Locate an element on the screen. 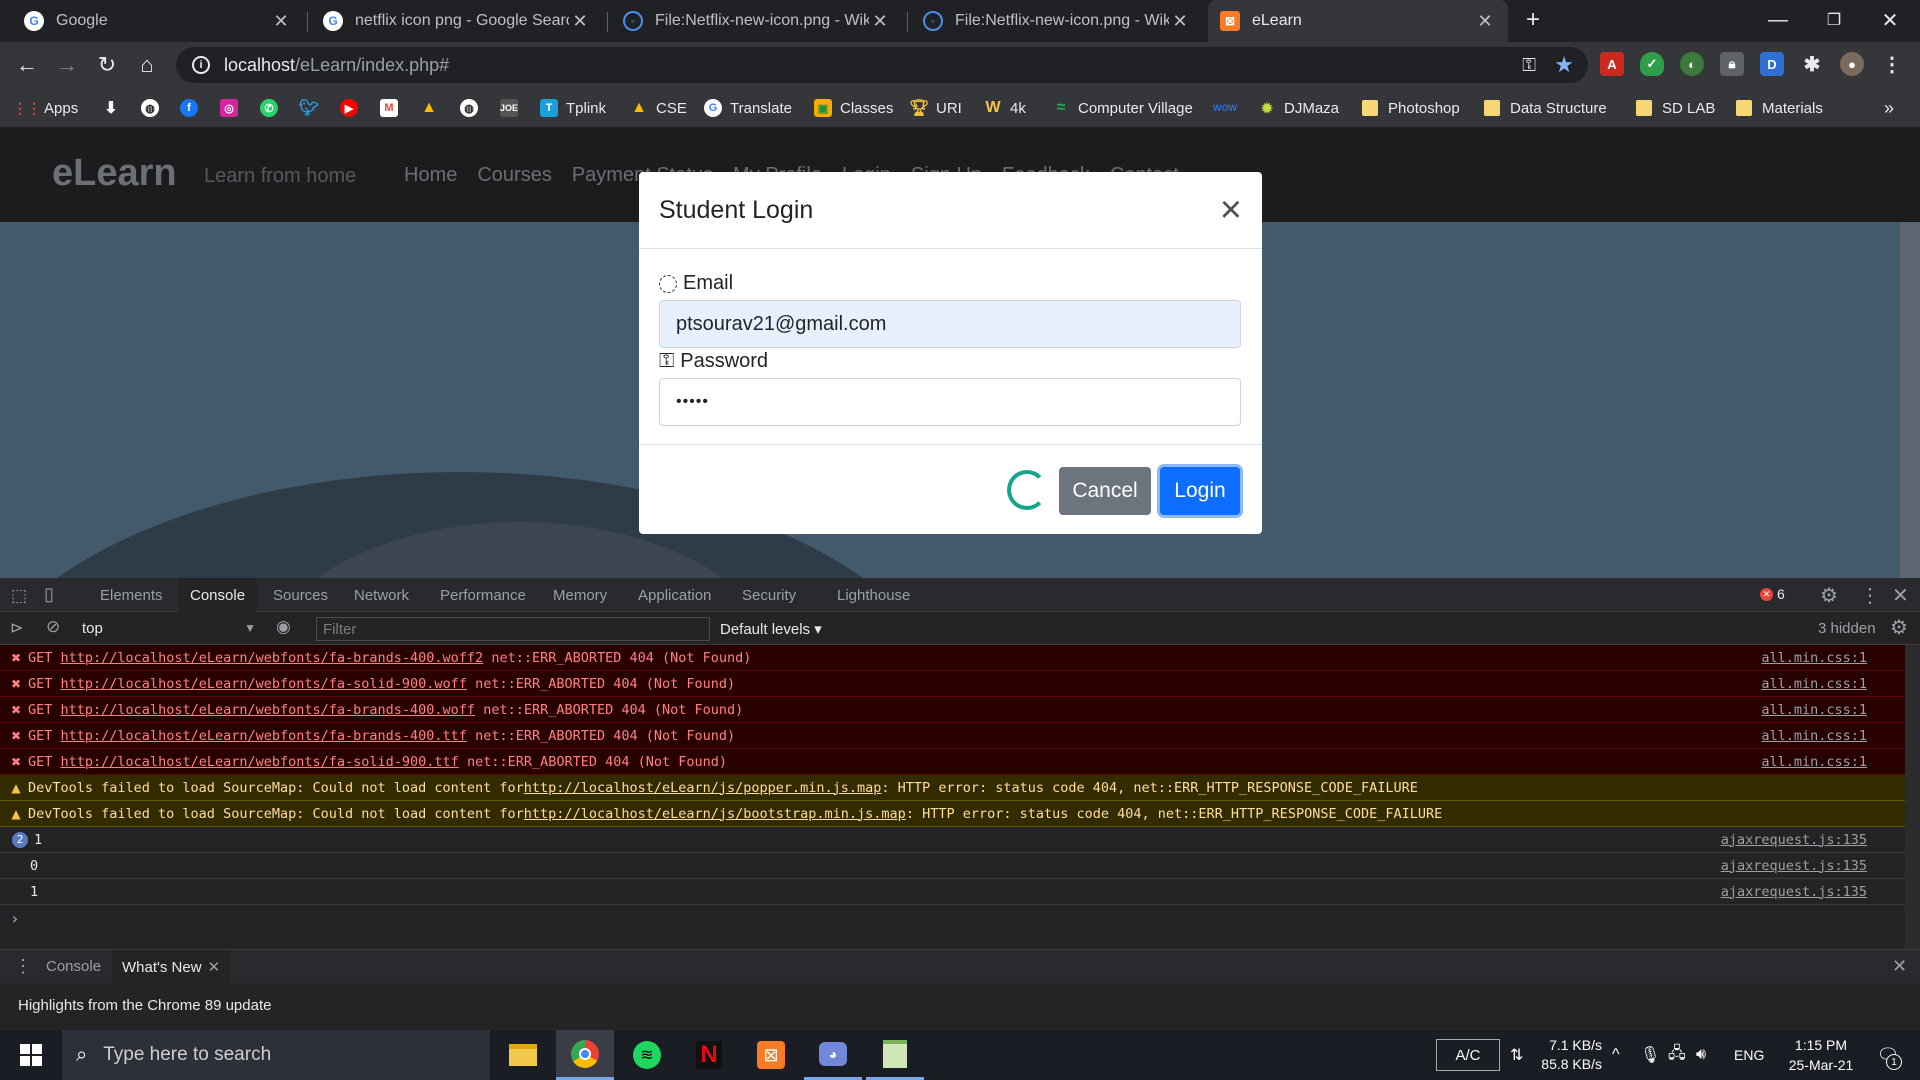  console-prompt: › is located at coordinates (952, 918).